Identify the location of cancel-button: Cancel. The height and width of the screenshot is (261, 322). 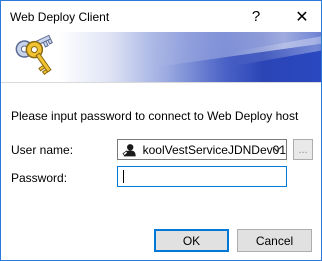
(274, 240).